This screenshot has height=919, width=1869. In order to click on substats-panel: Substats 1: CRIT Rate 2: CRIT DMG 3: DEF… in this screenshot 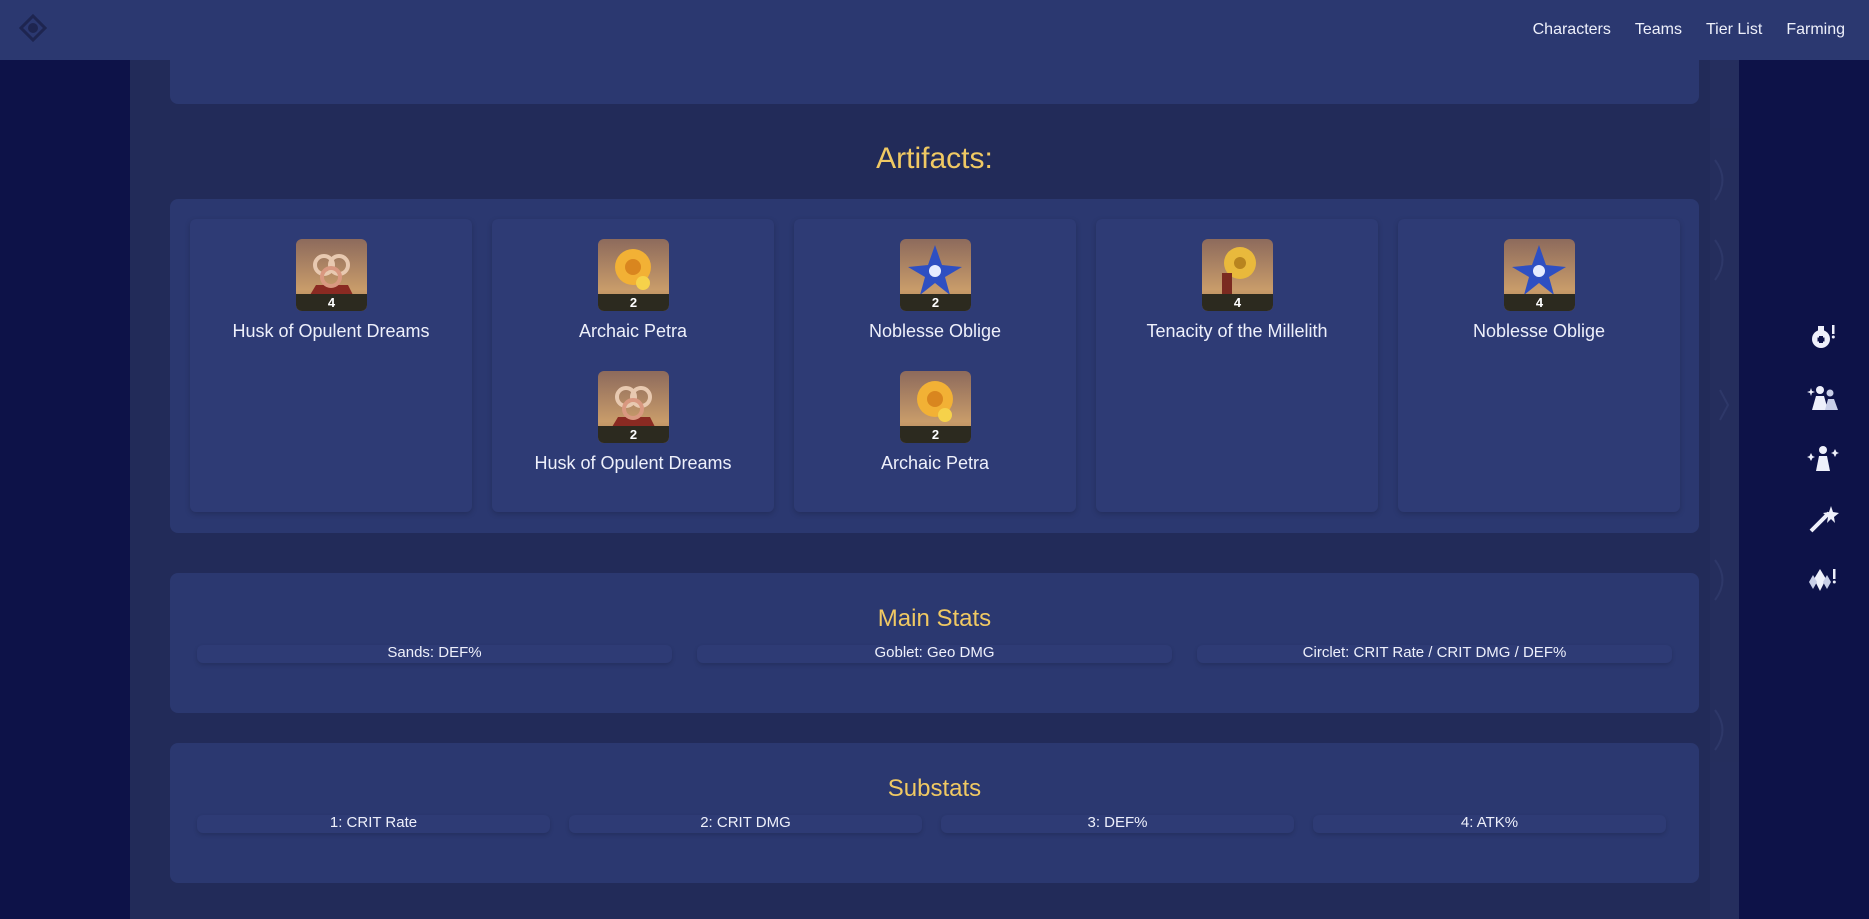, I will do `click(934, 813)`.